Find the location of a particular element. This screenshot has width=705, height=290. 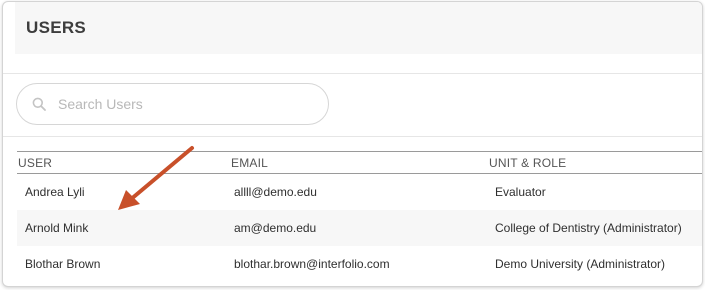

annotation-arrow-icon is located at coordinates (156, 178).